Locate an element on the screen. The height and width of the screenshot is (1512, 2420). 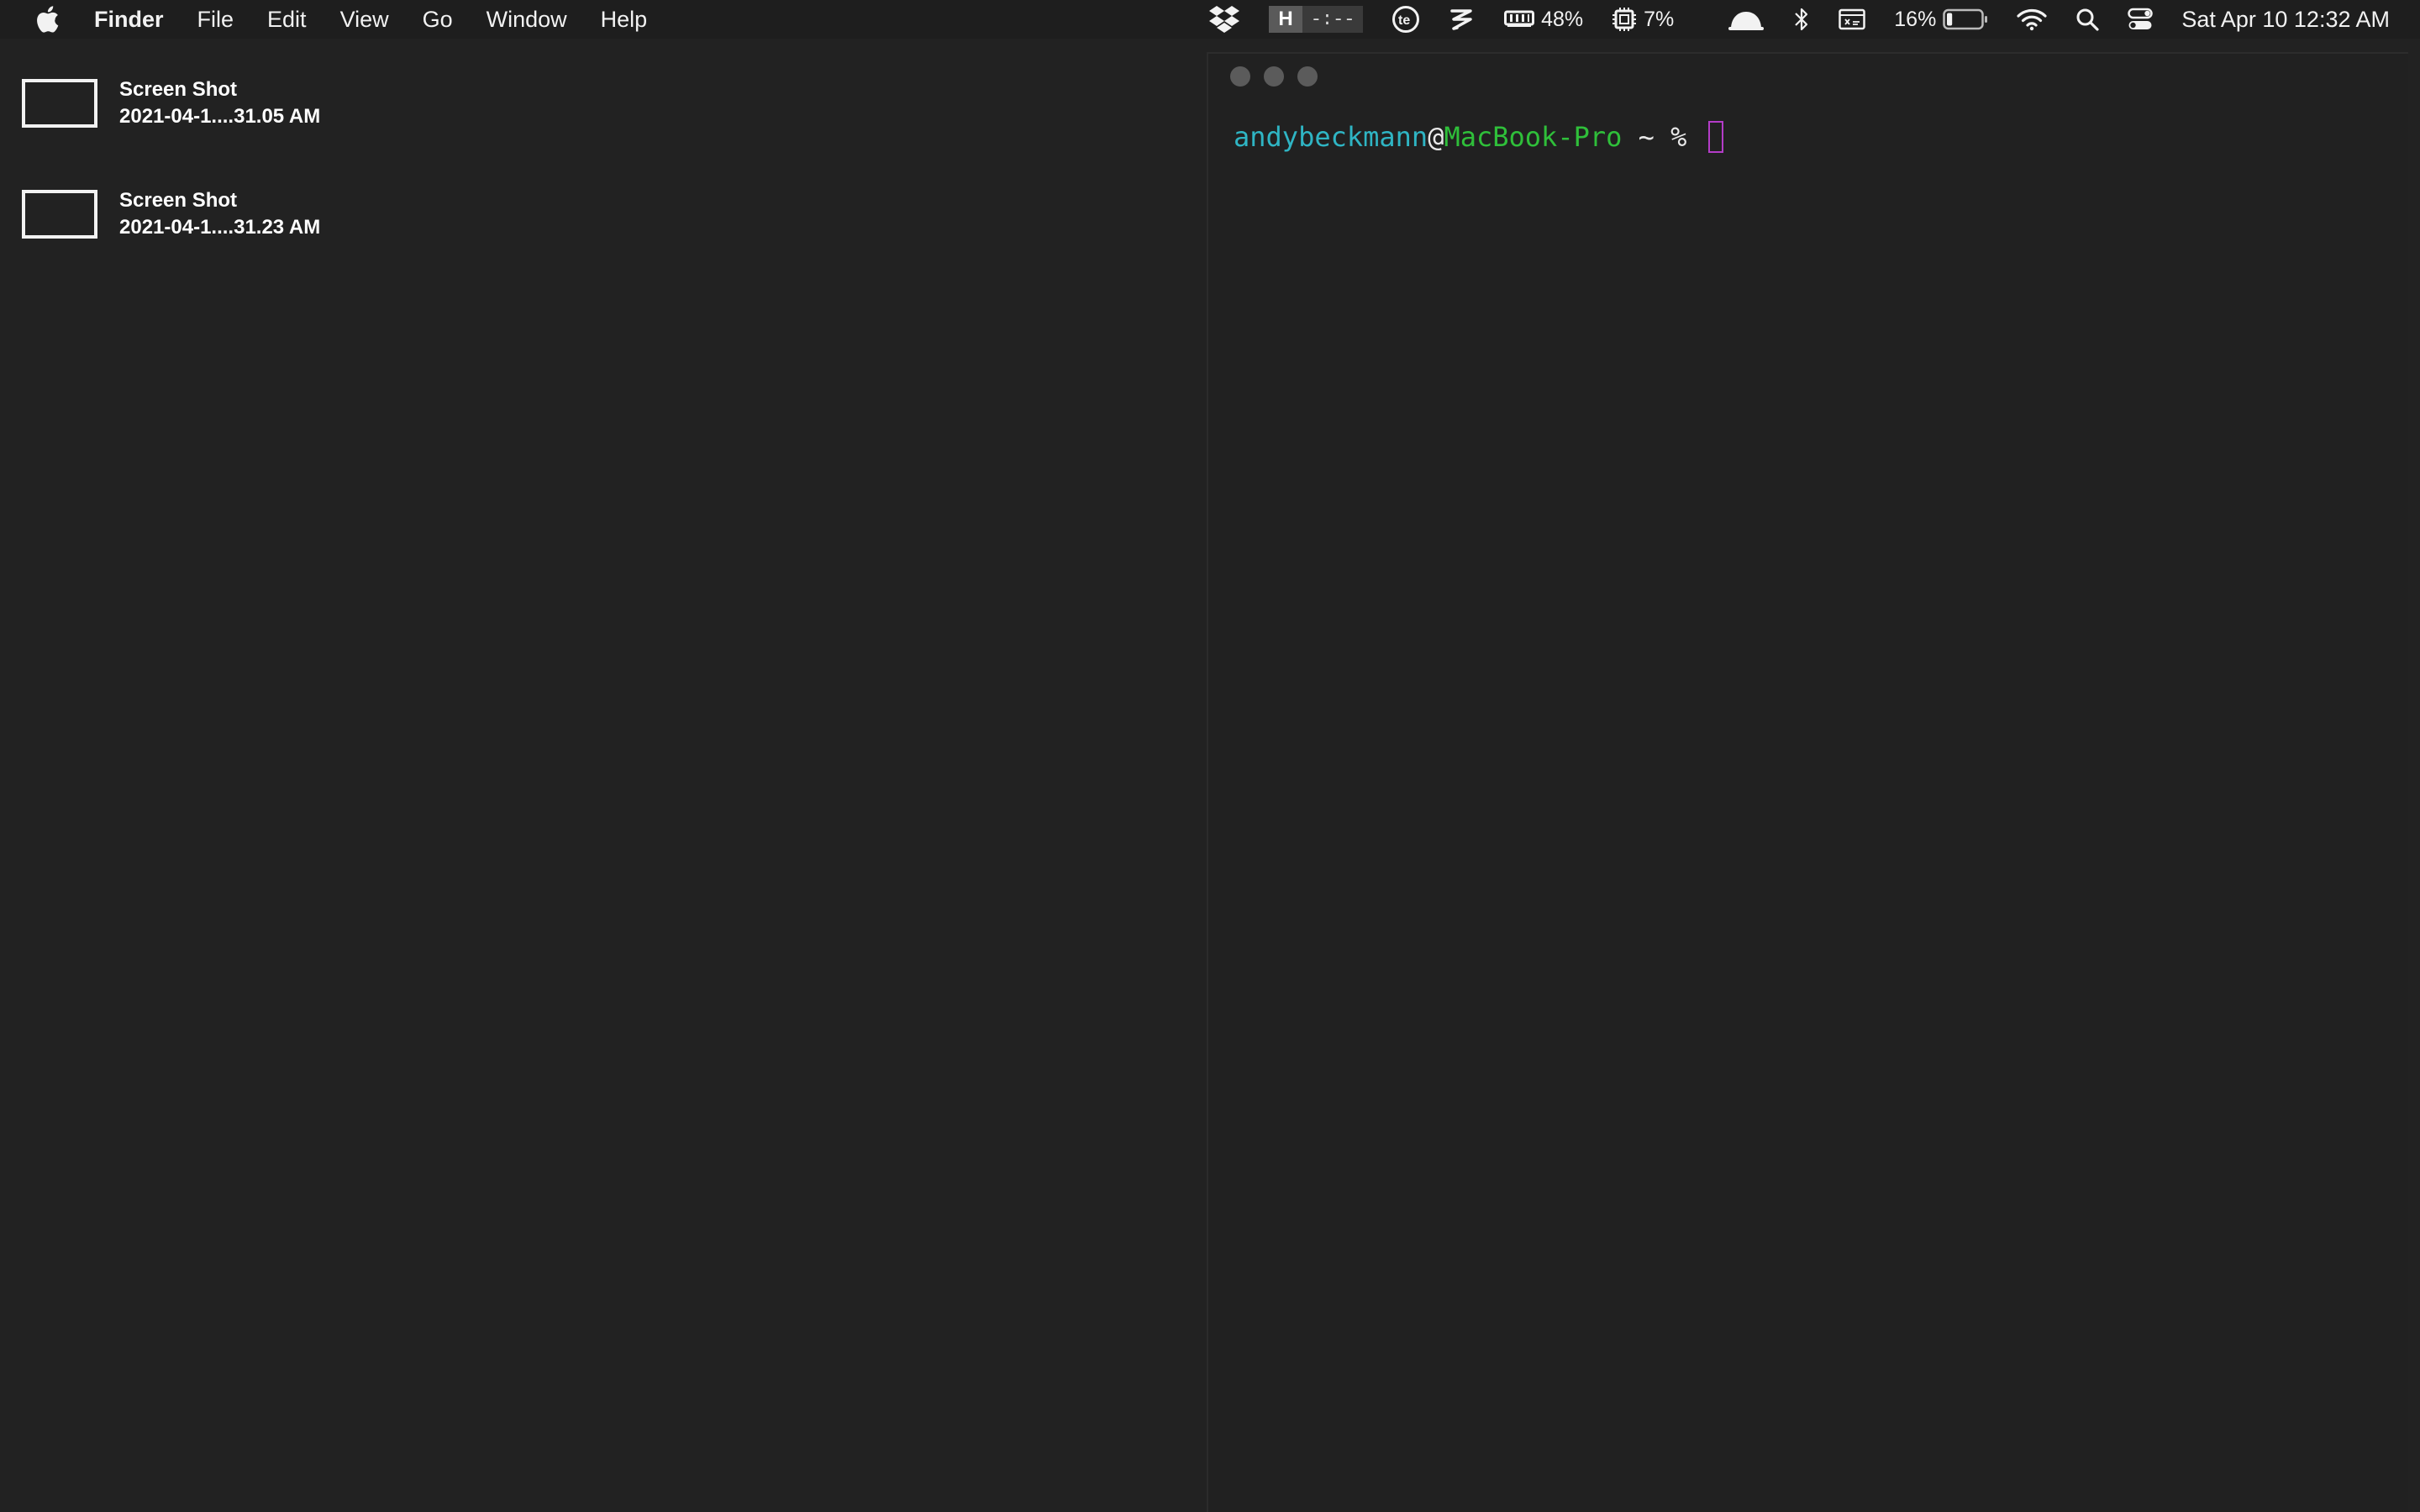
menu-help: Help is located at coordinates (624, 20).